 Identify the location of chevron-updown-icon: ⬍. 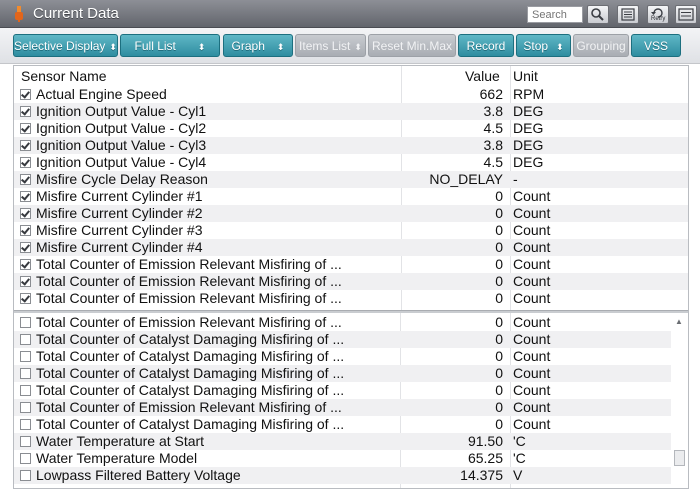
(280, 47).